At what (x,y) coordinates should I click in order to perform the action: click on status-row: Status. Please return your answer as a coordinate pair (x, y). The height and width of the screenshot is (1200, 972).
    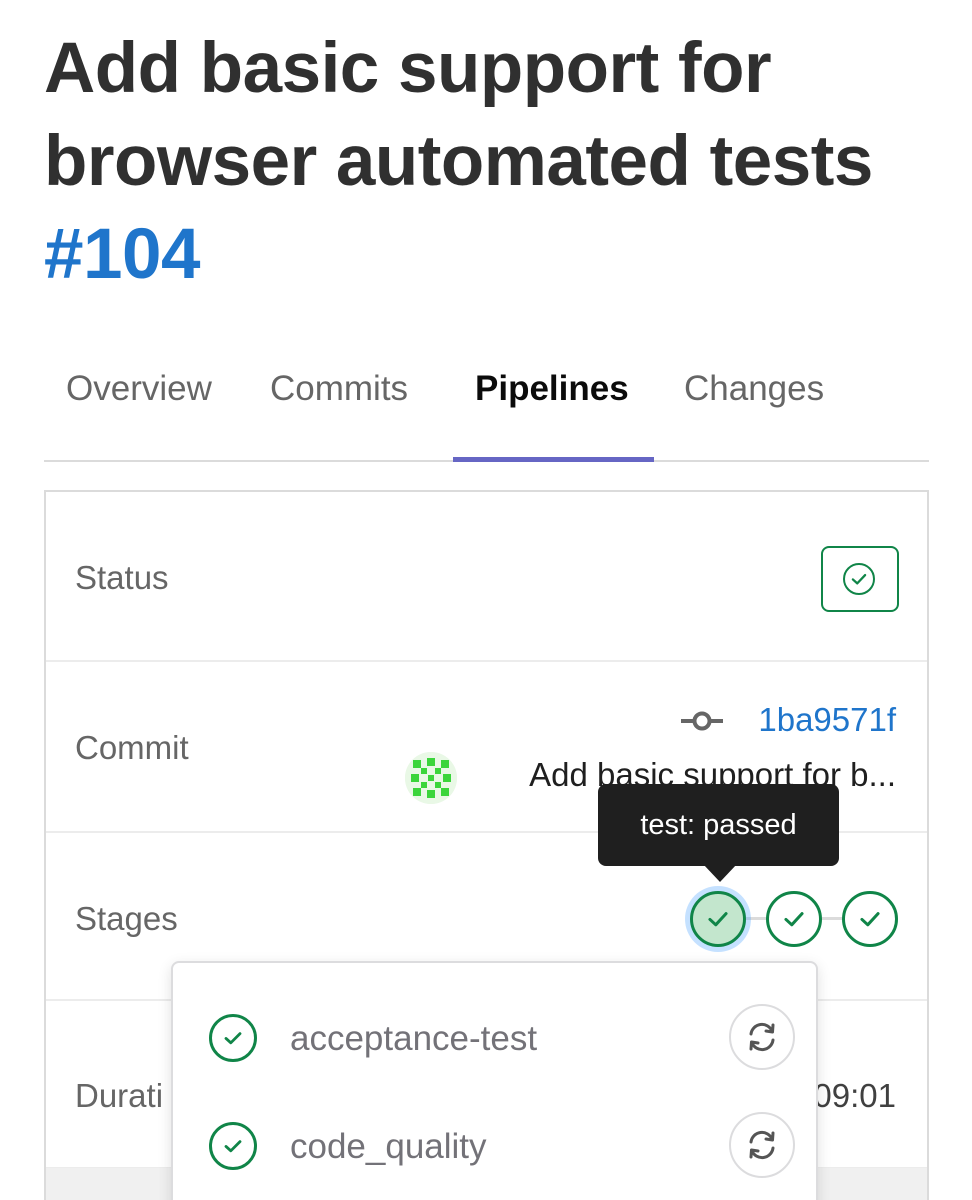
    Looking at the image, I should click on (486, 577).